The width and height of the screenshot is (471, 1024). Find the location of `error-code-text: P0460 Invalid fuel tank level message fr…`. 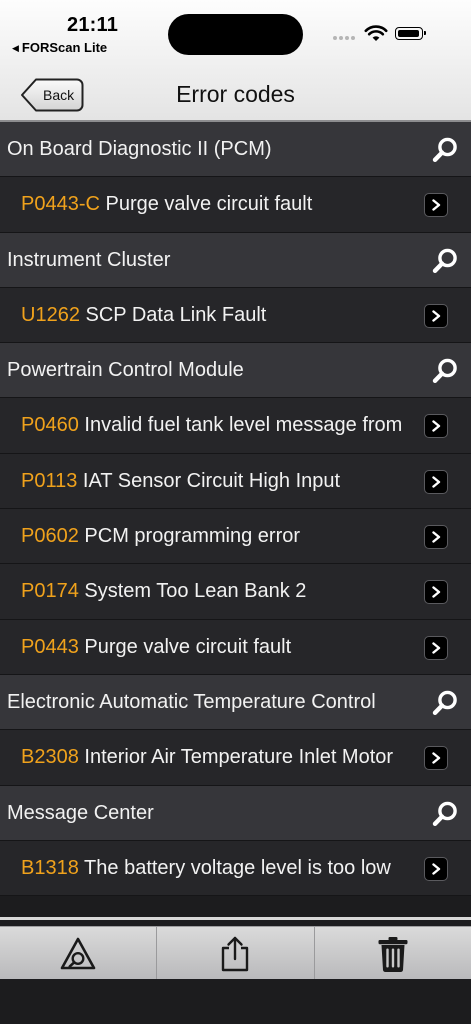

error-code-text: P0460 Invalid fuel tank level message fr… is located at coordinates (217, 425).